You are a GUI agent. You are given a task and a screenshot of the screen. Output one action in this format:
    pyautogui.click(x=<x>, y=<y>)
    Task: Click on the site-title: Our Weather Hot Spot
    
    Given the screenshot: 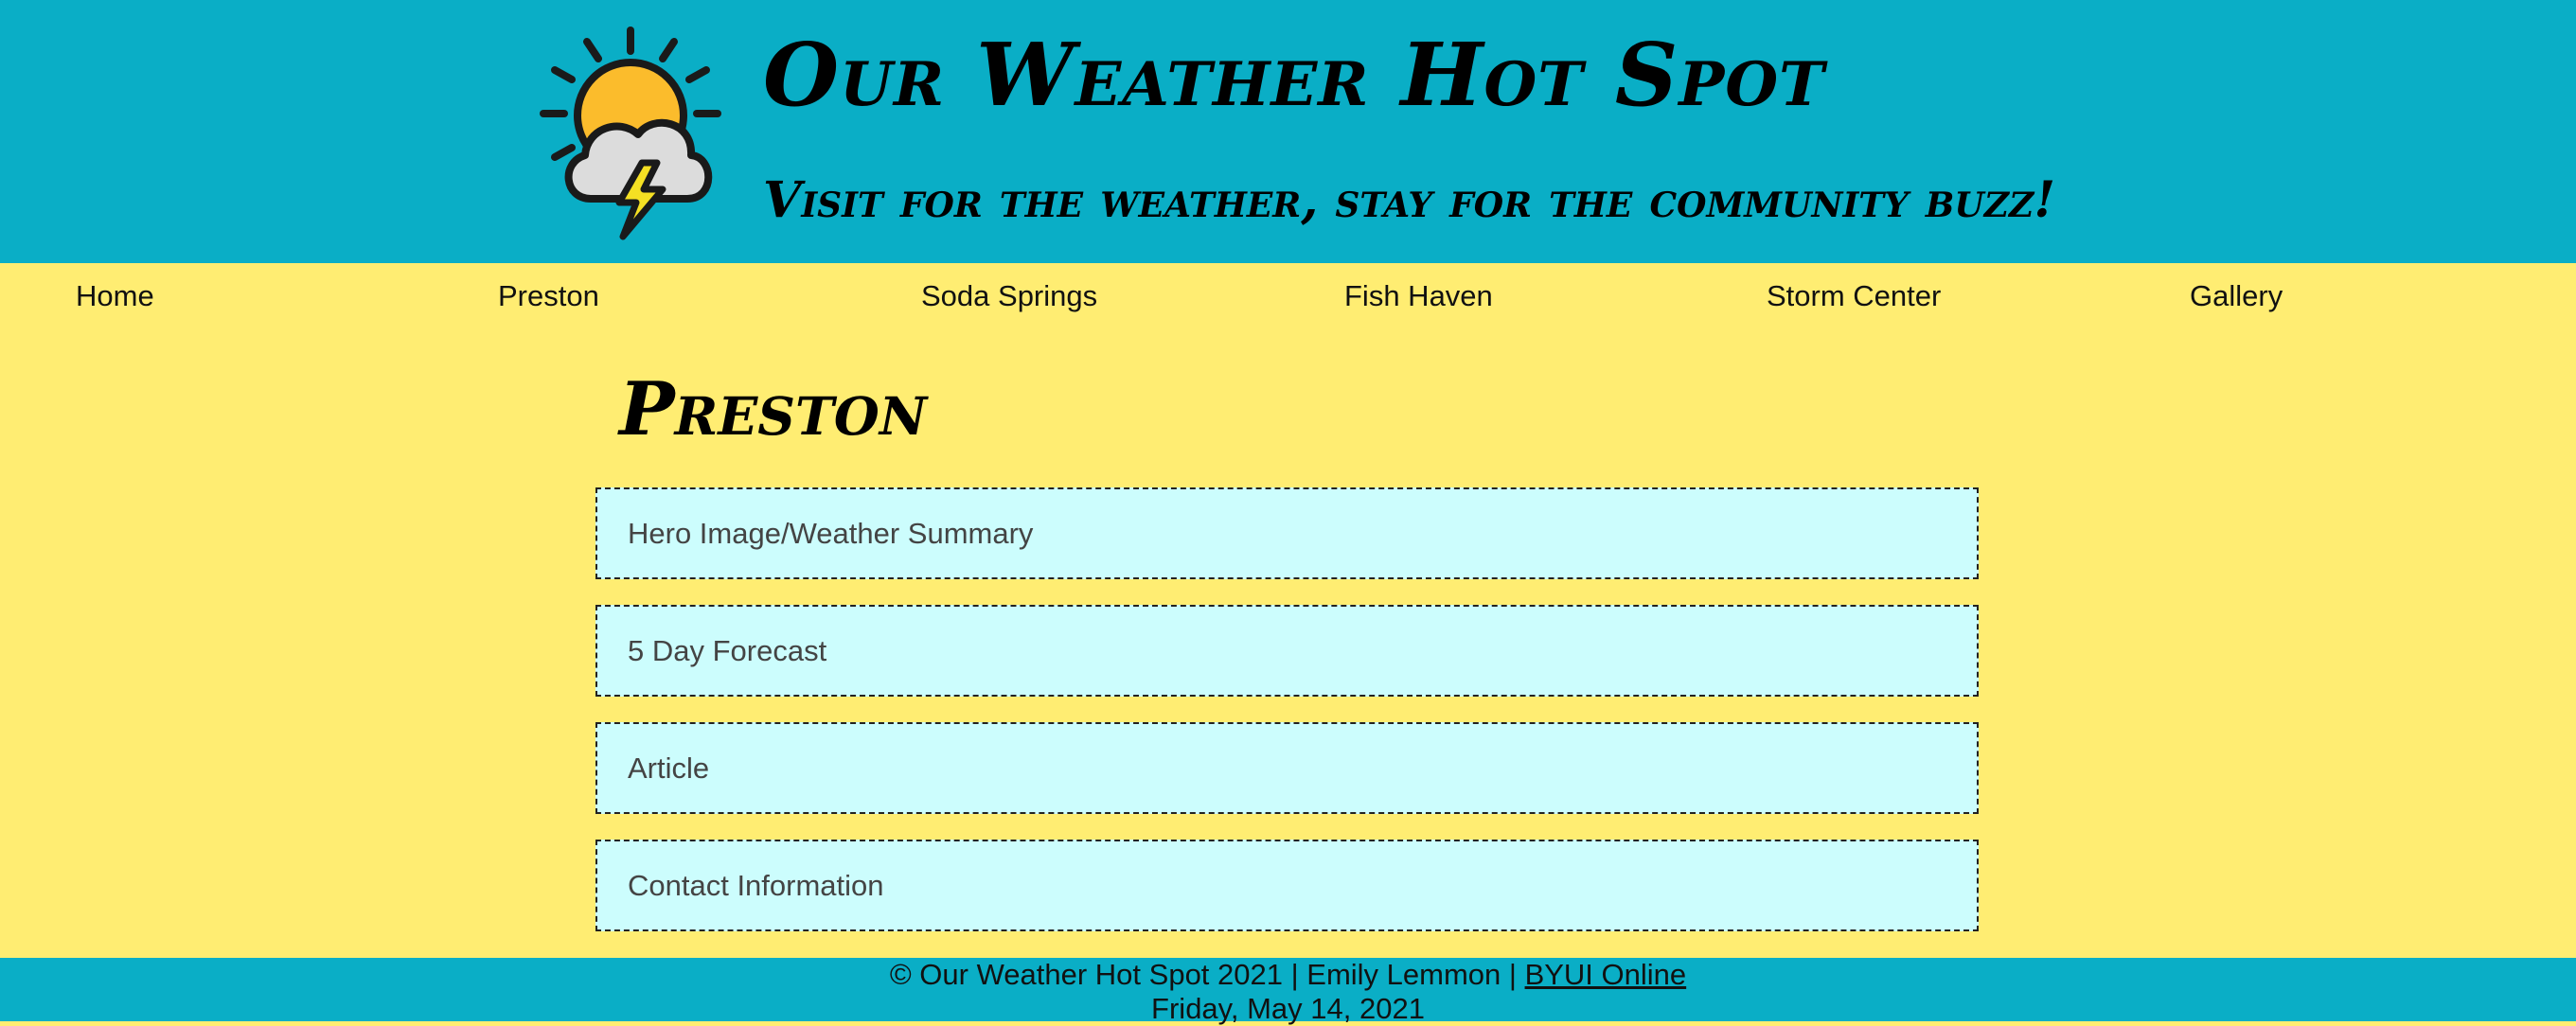 What is the action you would take?
    pyautogui.click(x=1294, y=75)
    